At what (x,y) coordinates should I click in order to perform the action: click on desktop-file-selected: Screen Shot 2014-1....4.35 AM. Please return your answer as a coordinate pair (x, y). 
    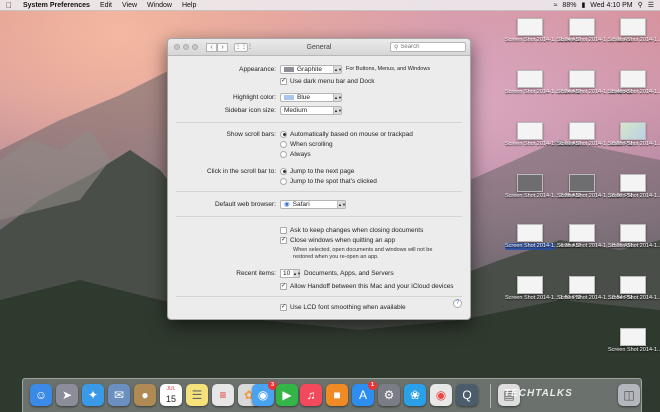
    Looking at the image, I should click on (542, 237).